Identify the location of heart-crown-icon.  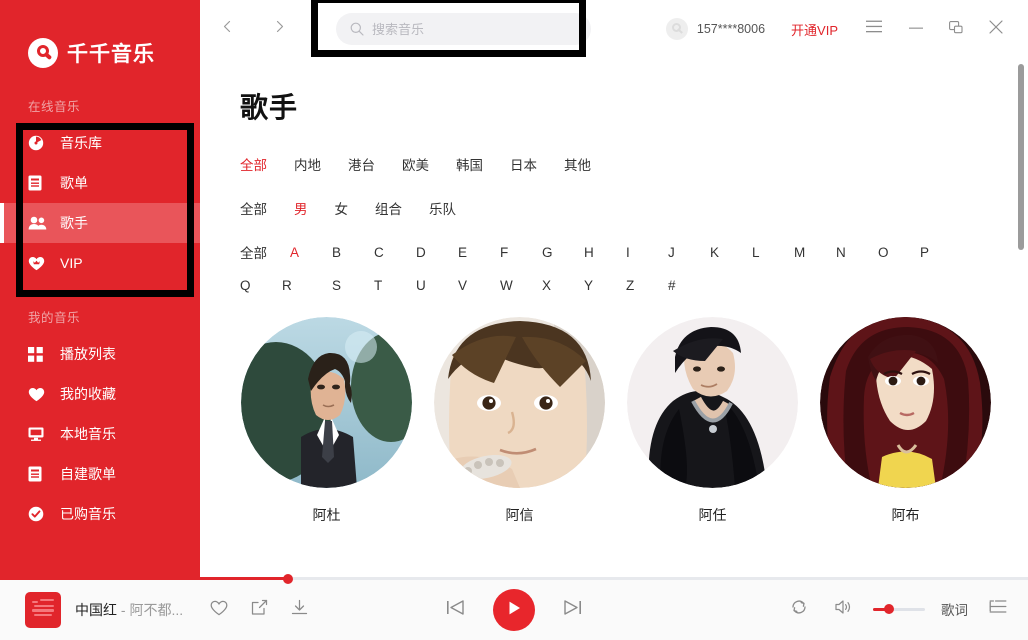
(38, 263).